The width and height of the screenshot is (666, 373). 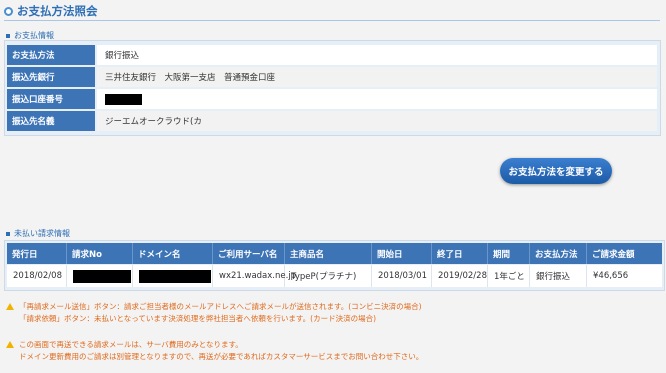 What do you see at coordinates (249, 253) in the screenshot?
I see `col-server: ご利用サーバ名` at bounding box center [249, 253].